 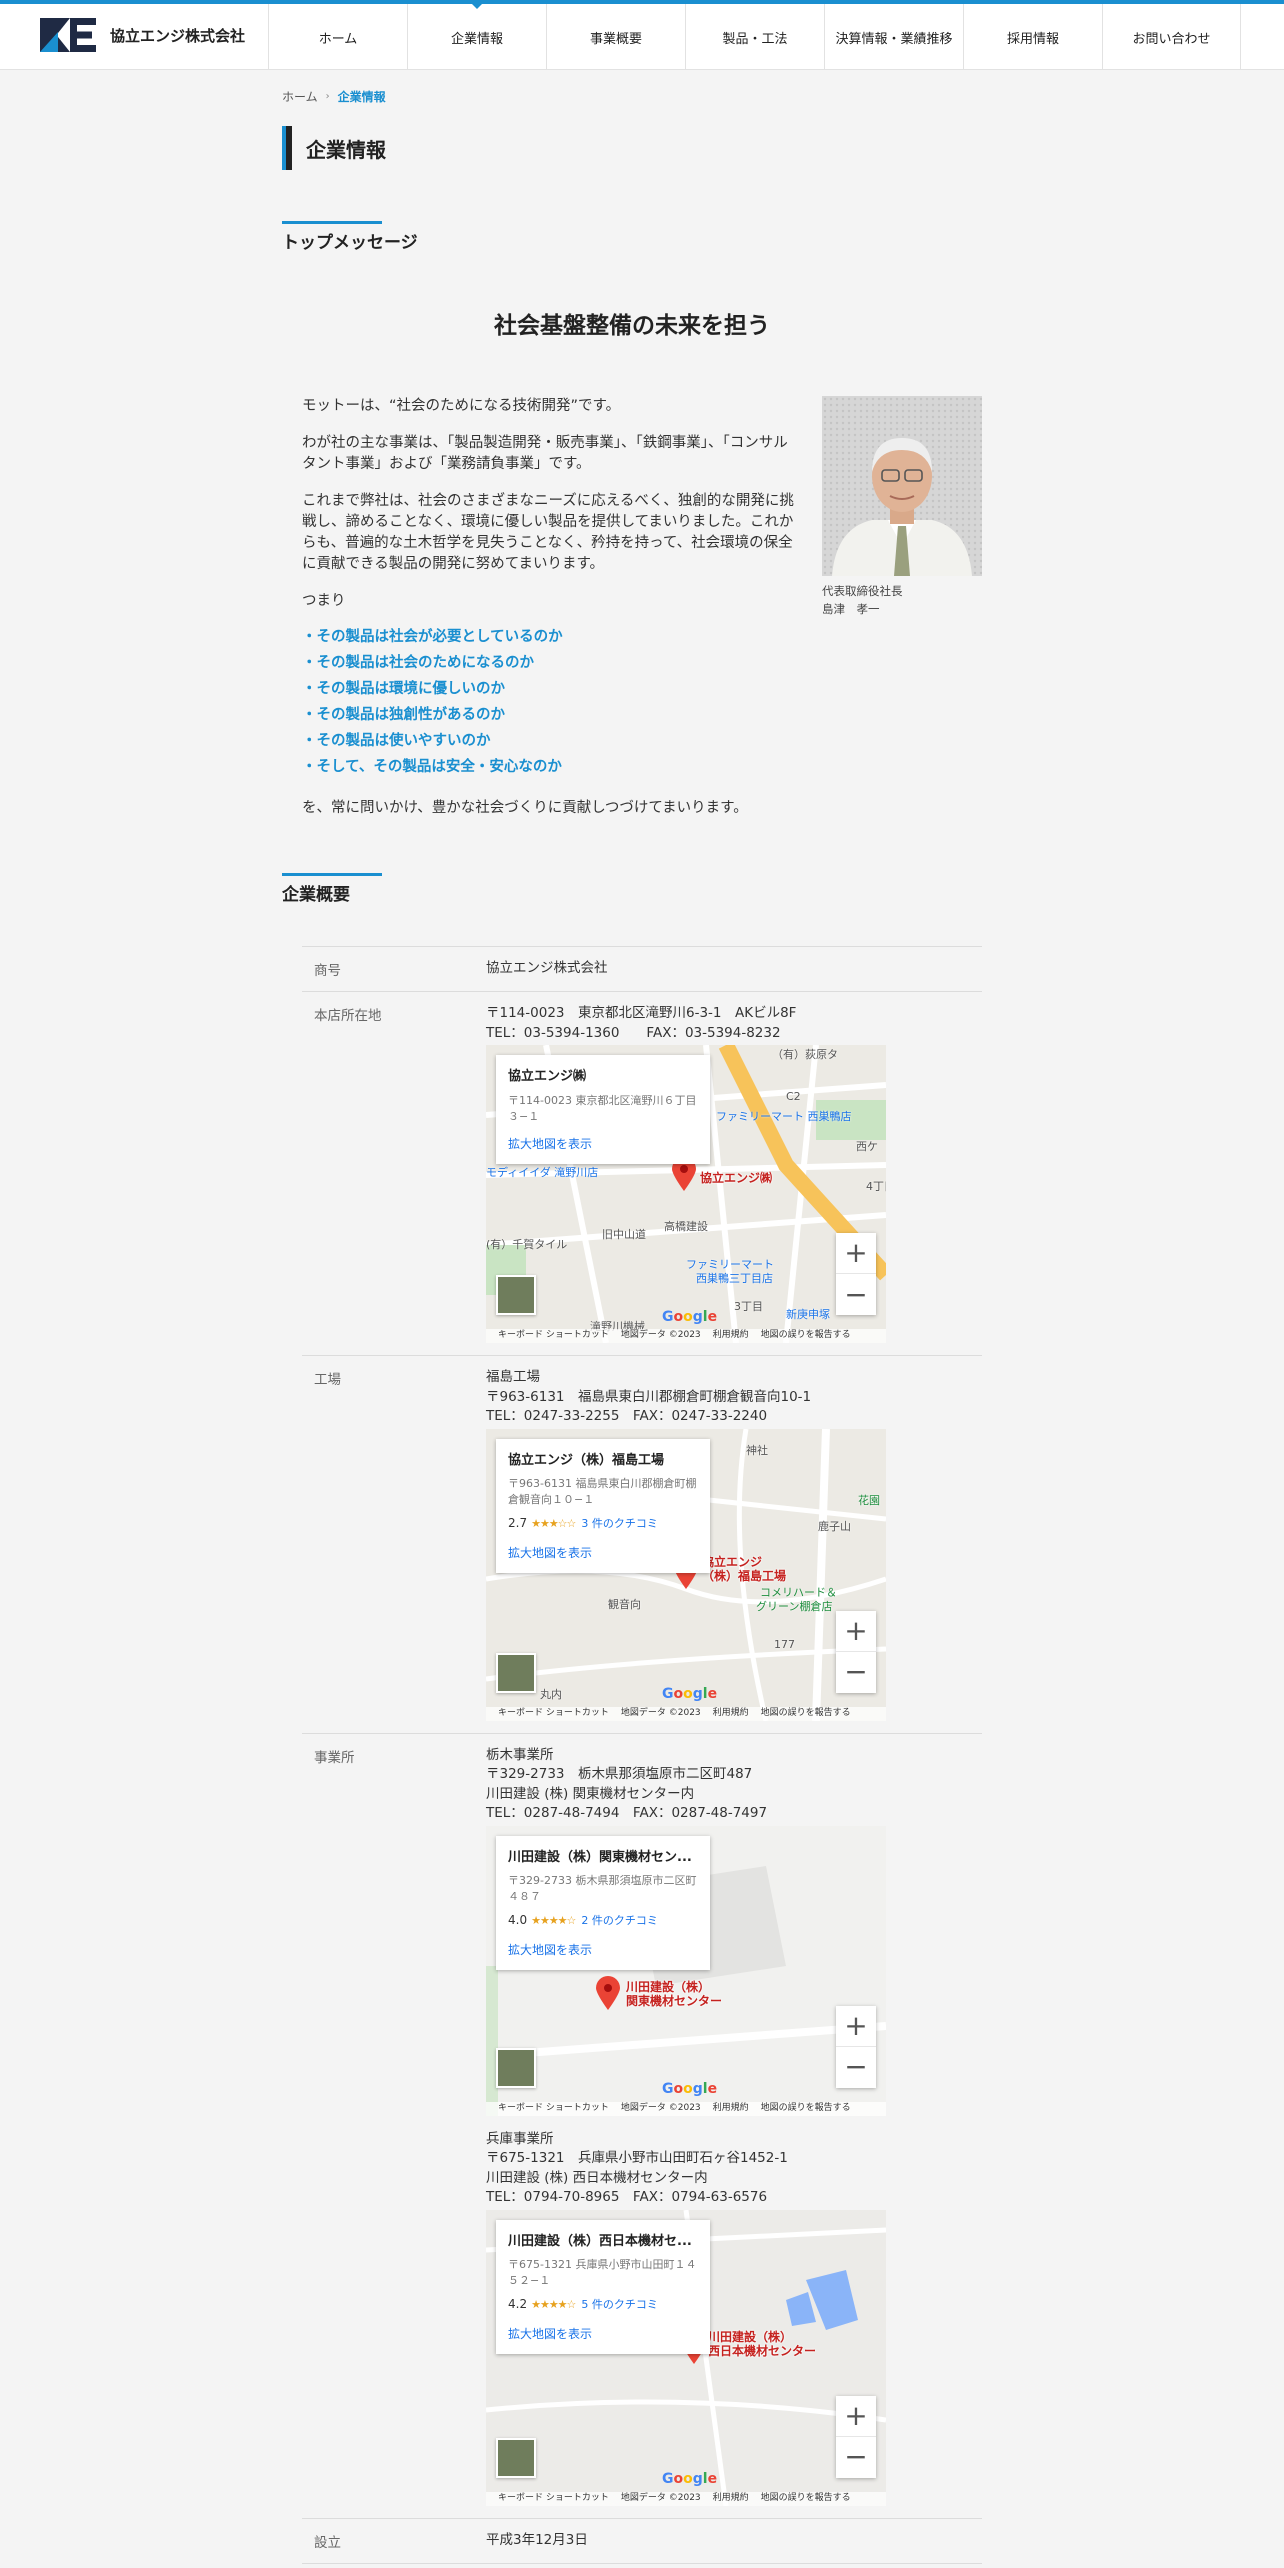 What do you see at coordinates (627, 1813) in the screenshot?
I see `office-tel: TEL：0287-48-7494 FAX：0287-48-7497` at bounding box center [627, 1813].